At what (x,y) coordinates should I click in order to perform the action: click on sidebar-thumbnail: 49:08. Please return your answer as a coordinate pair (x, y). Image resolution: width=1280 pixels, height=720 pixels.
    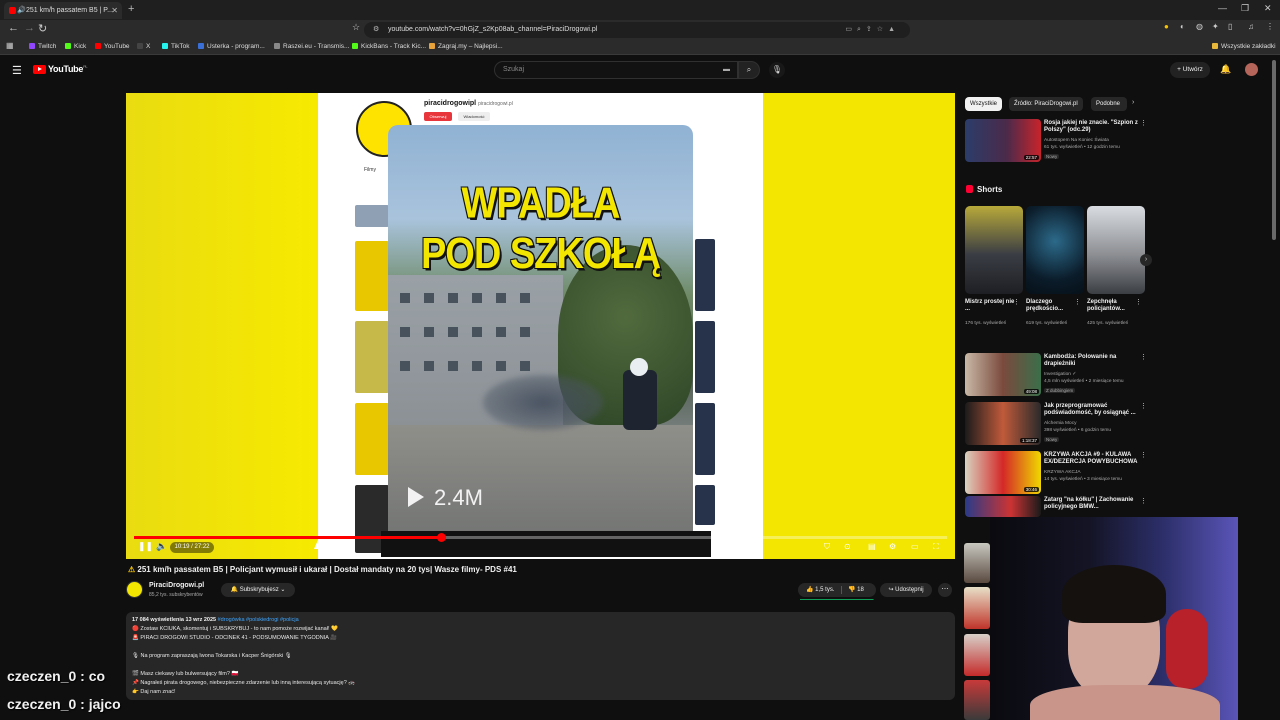
    Looking at the image, I should click on (1003, 374).